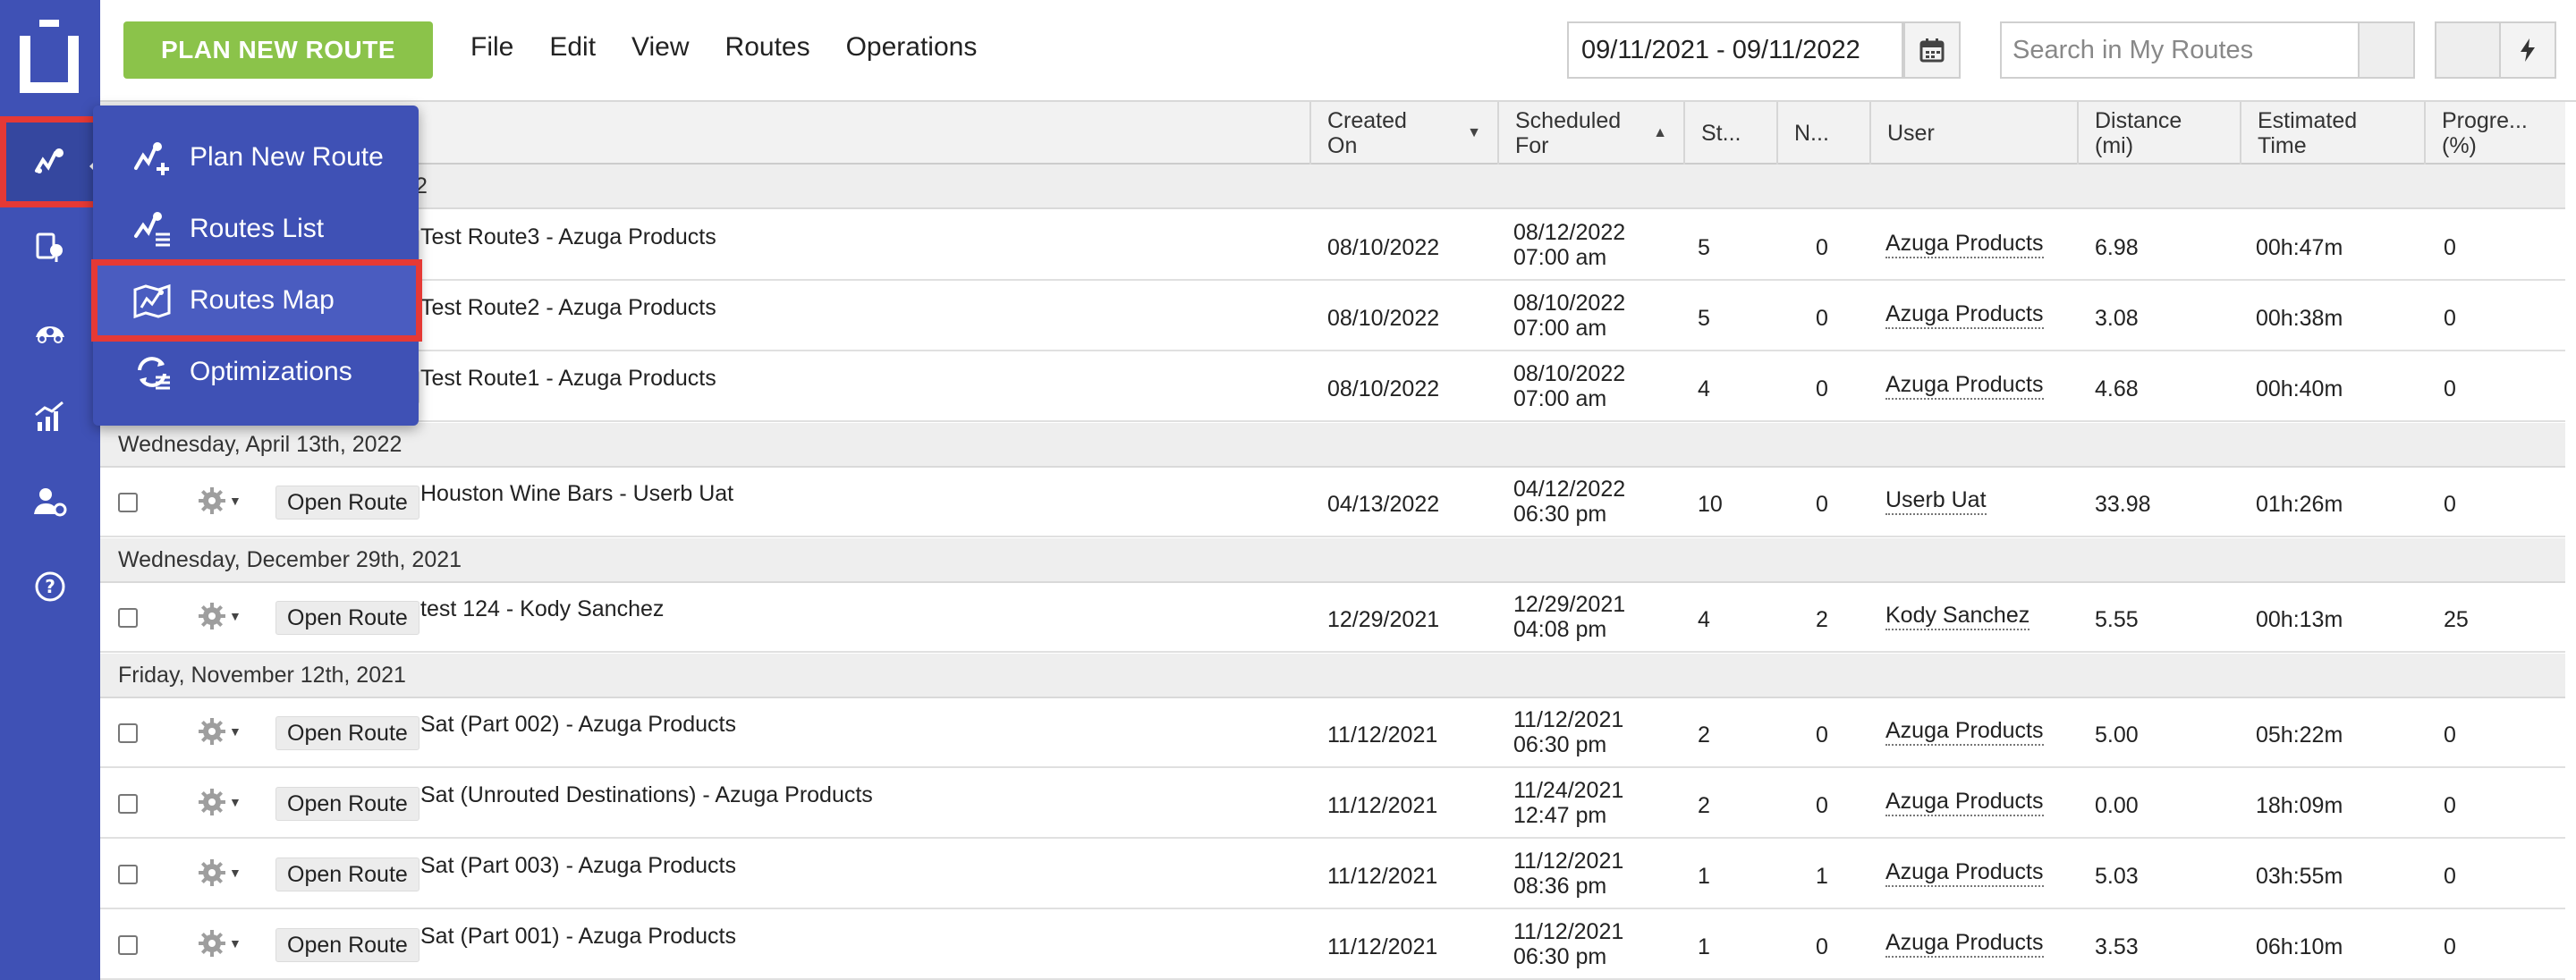  I want to click on estimated-time: 00h:40m, so click(2299, 388).